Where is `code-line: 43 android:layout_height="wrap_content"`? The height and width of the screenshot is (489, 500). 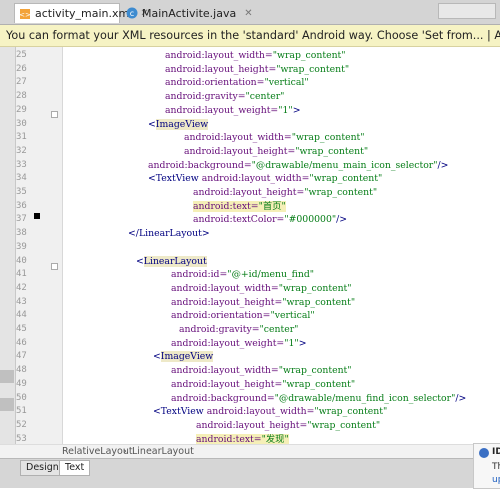
code-line: 43 android:layout_height="wrap_content" is located at coordinates (250, 303).